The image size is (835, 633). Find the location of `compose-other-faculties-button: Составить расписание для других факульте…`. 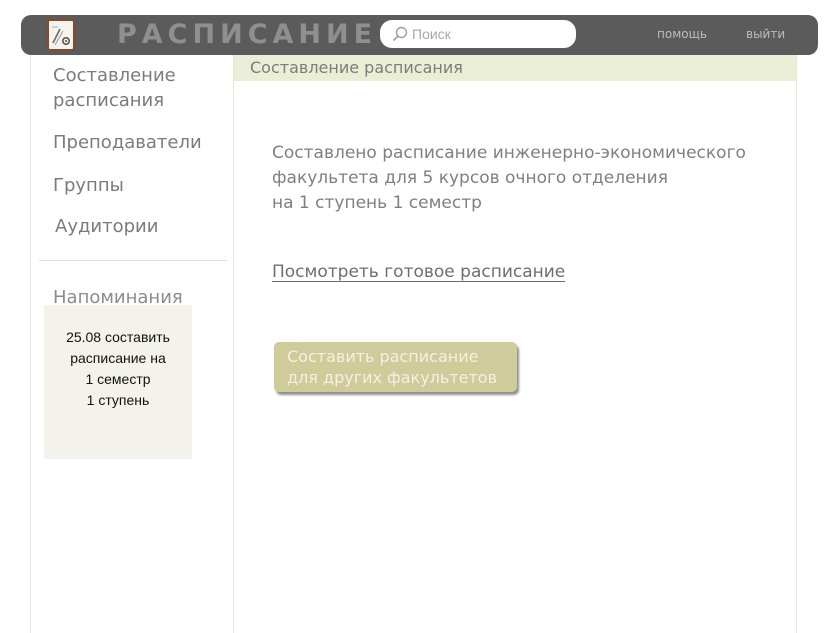

compose-other-faculties-button: Составить расписание для других факульте… is located at coordinates (395, 367).